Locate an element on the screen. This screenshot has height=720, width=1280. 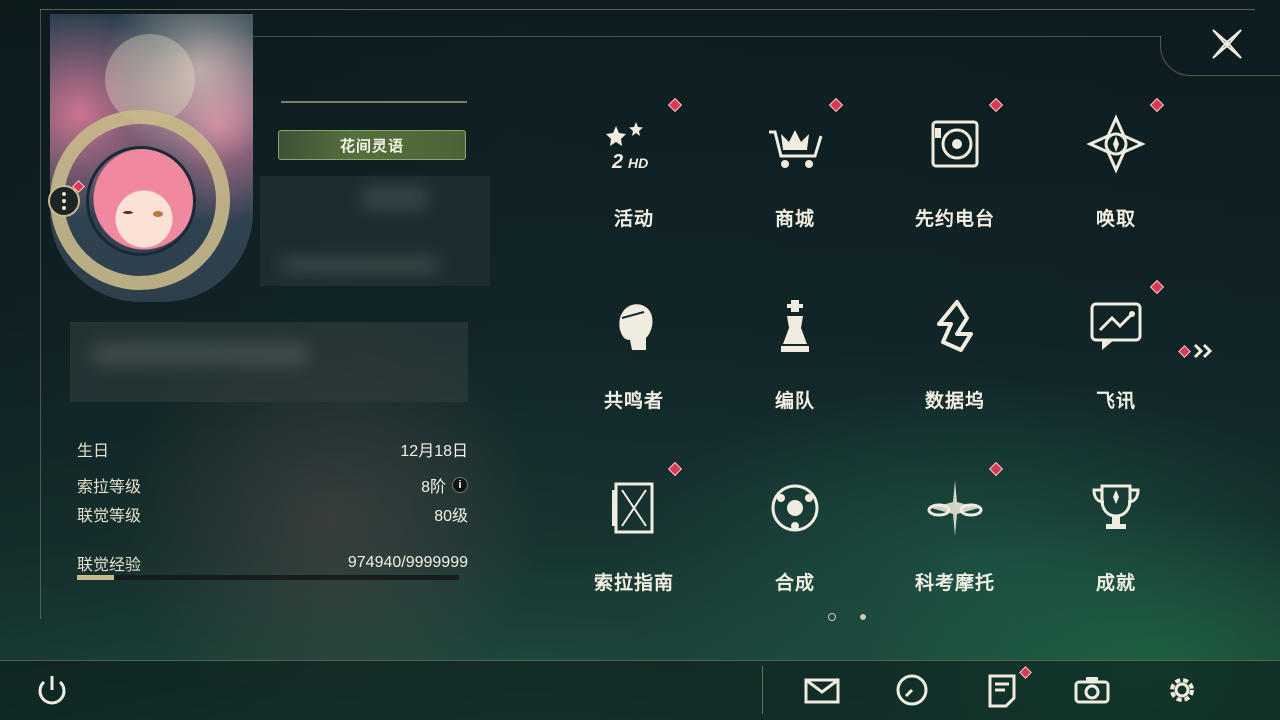
menu-item-label: 共鸣者 is located at coordinates (633, 401).